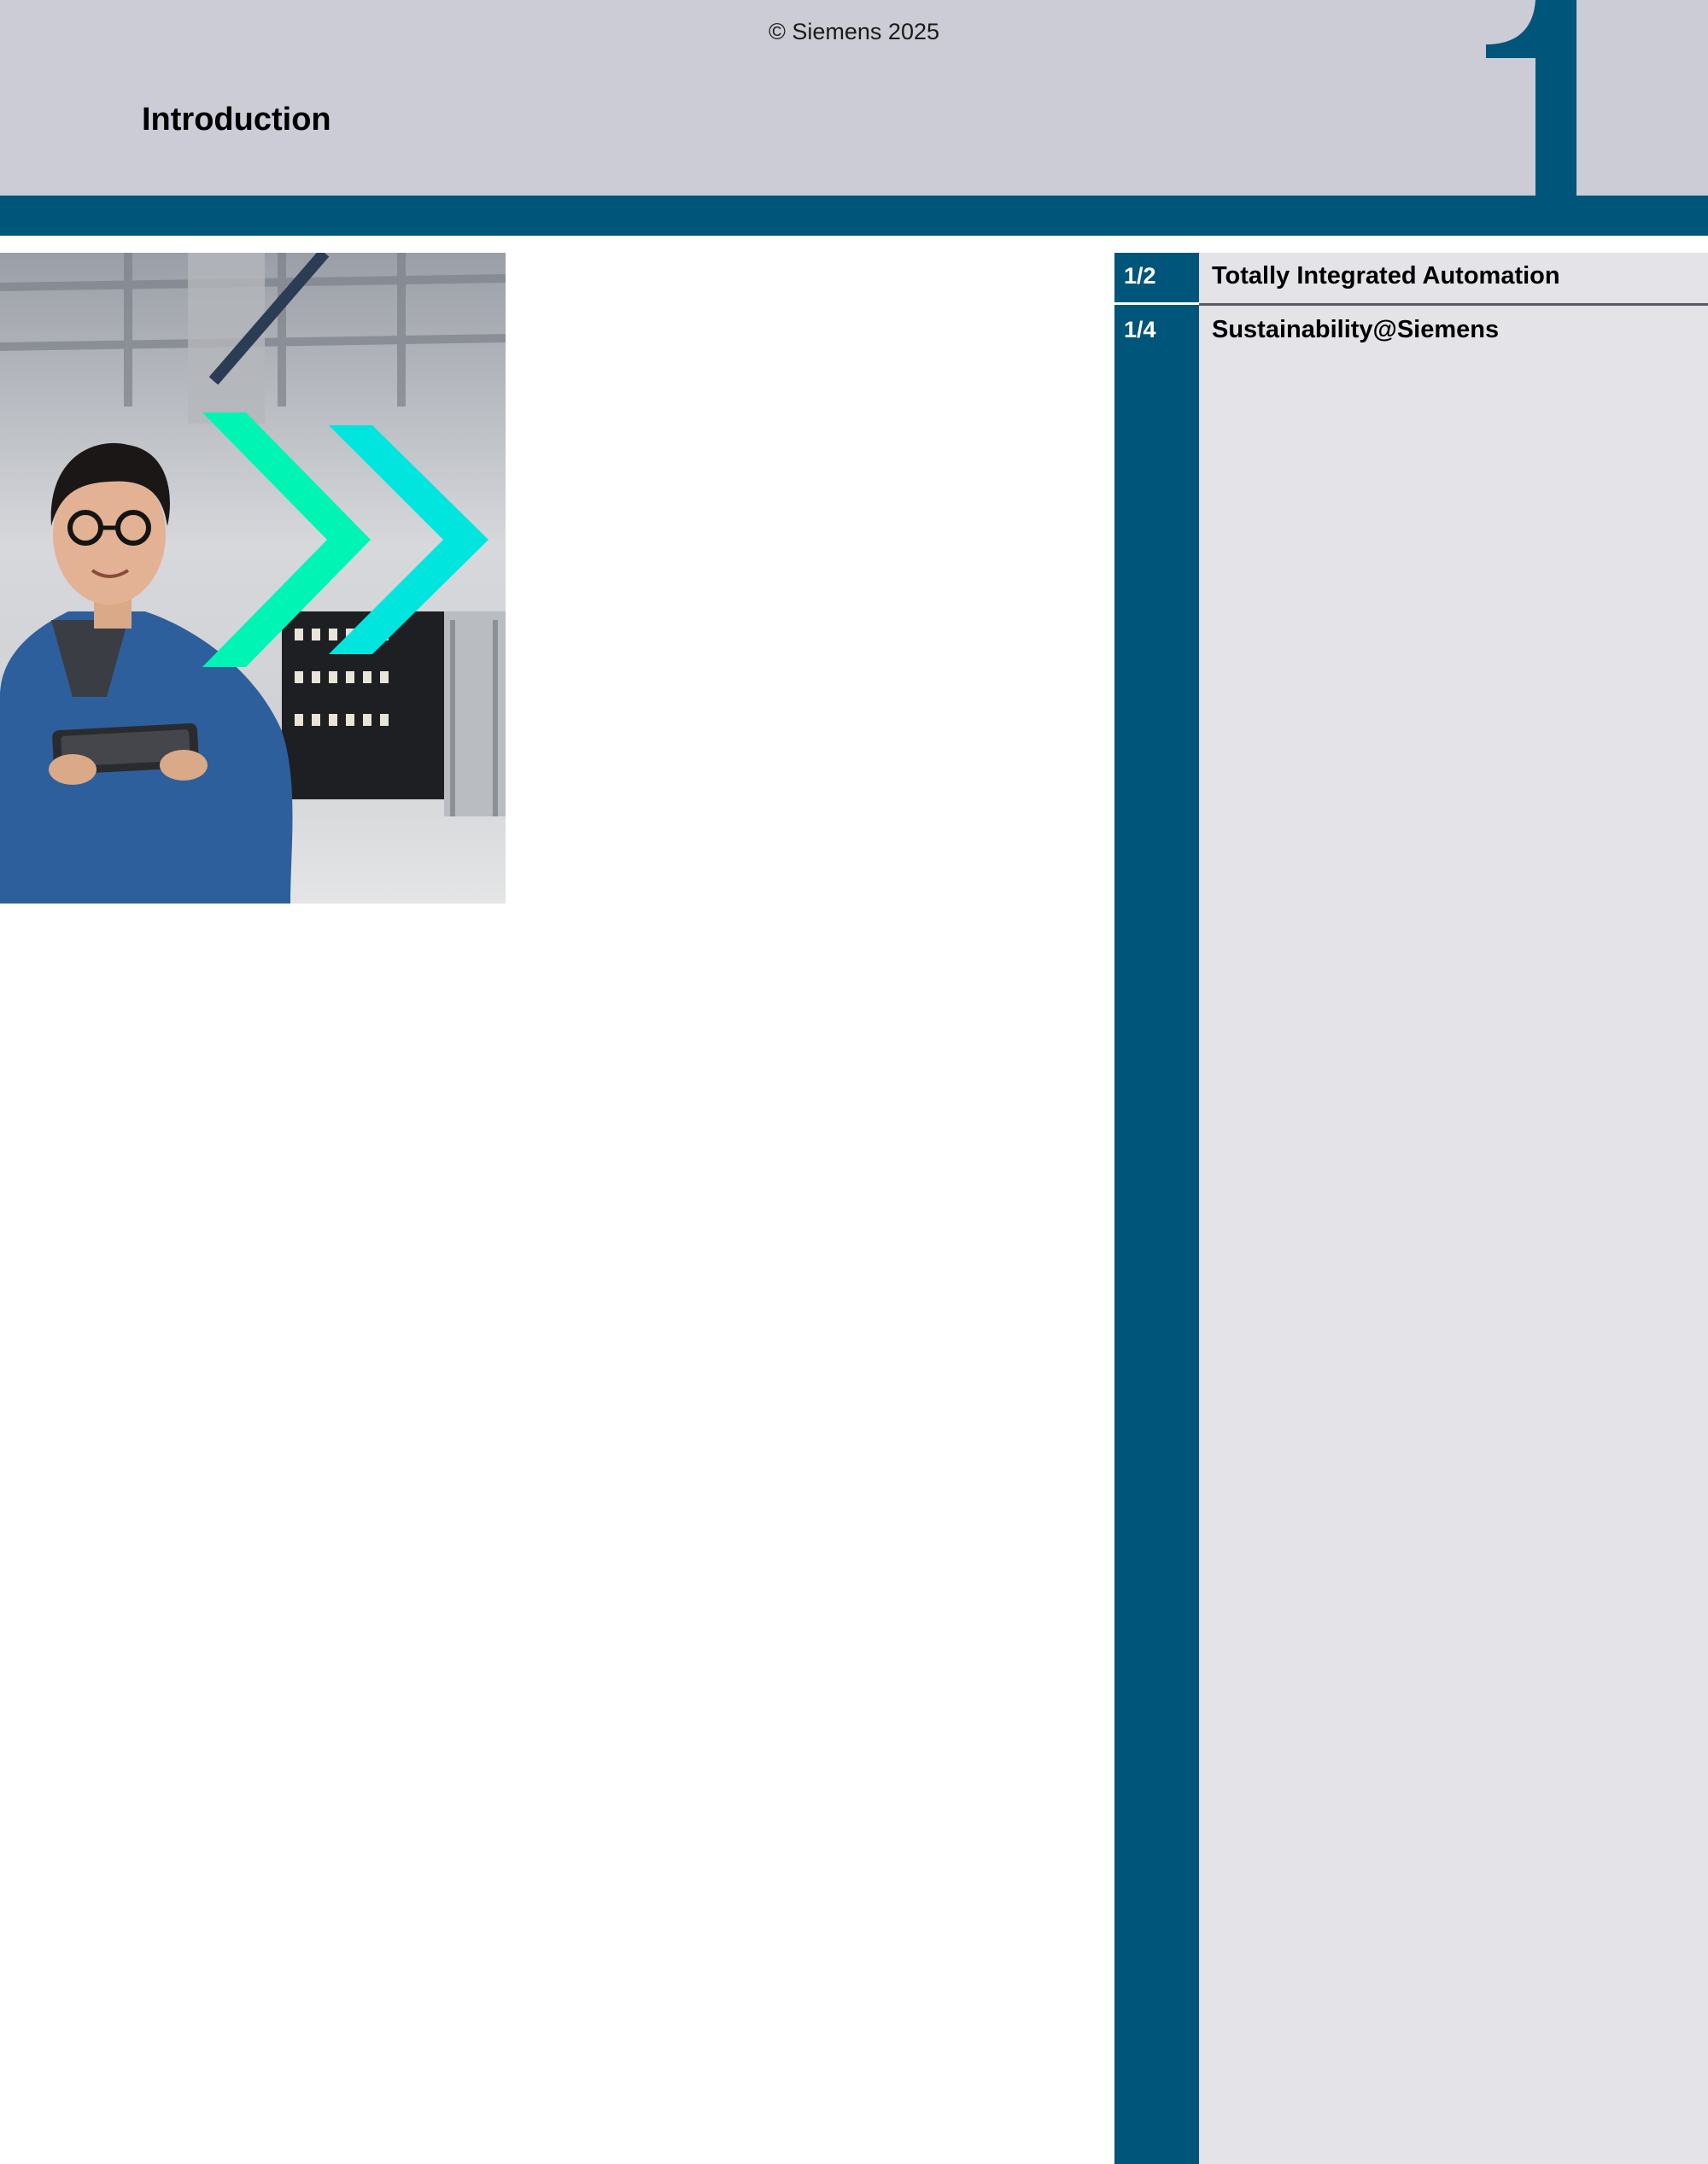 The height and width of the screenshot is (2164, 1708). I want to click on chapter-header: © Siemens 2025 Introduction, so click(854, 98).